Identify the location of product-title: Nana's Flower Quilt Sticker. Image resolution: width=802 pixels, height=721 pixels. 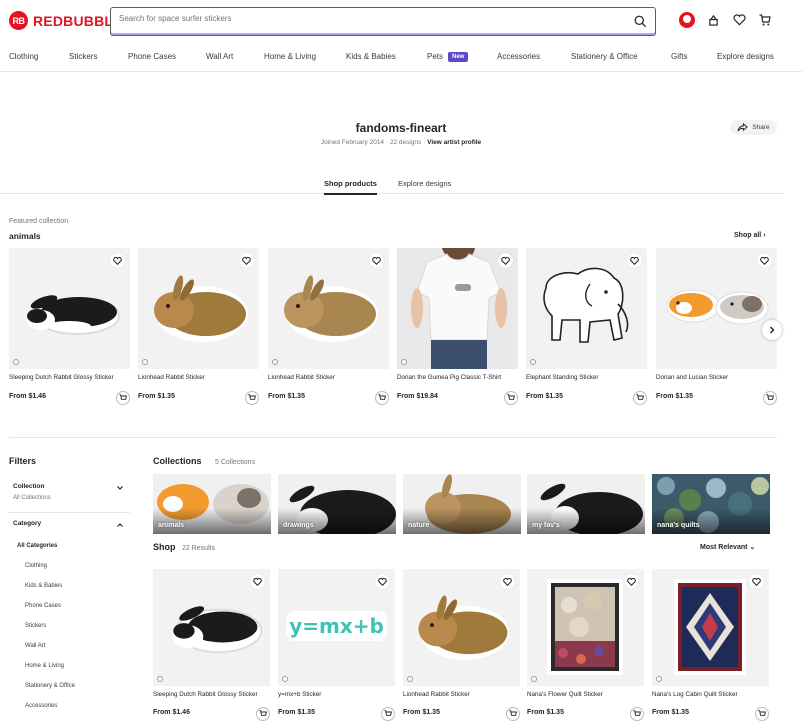
(585, 694).